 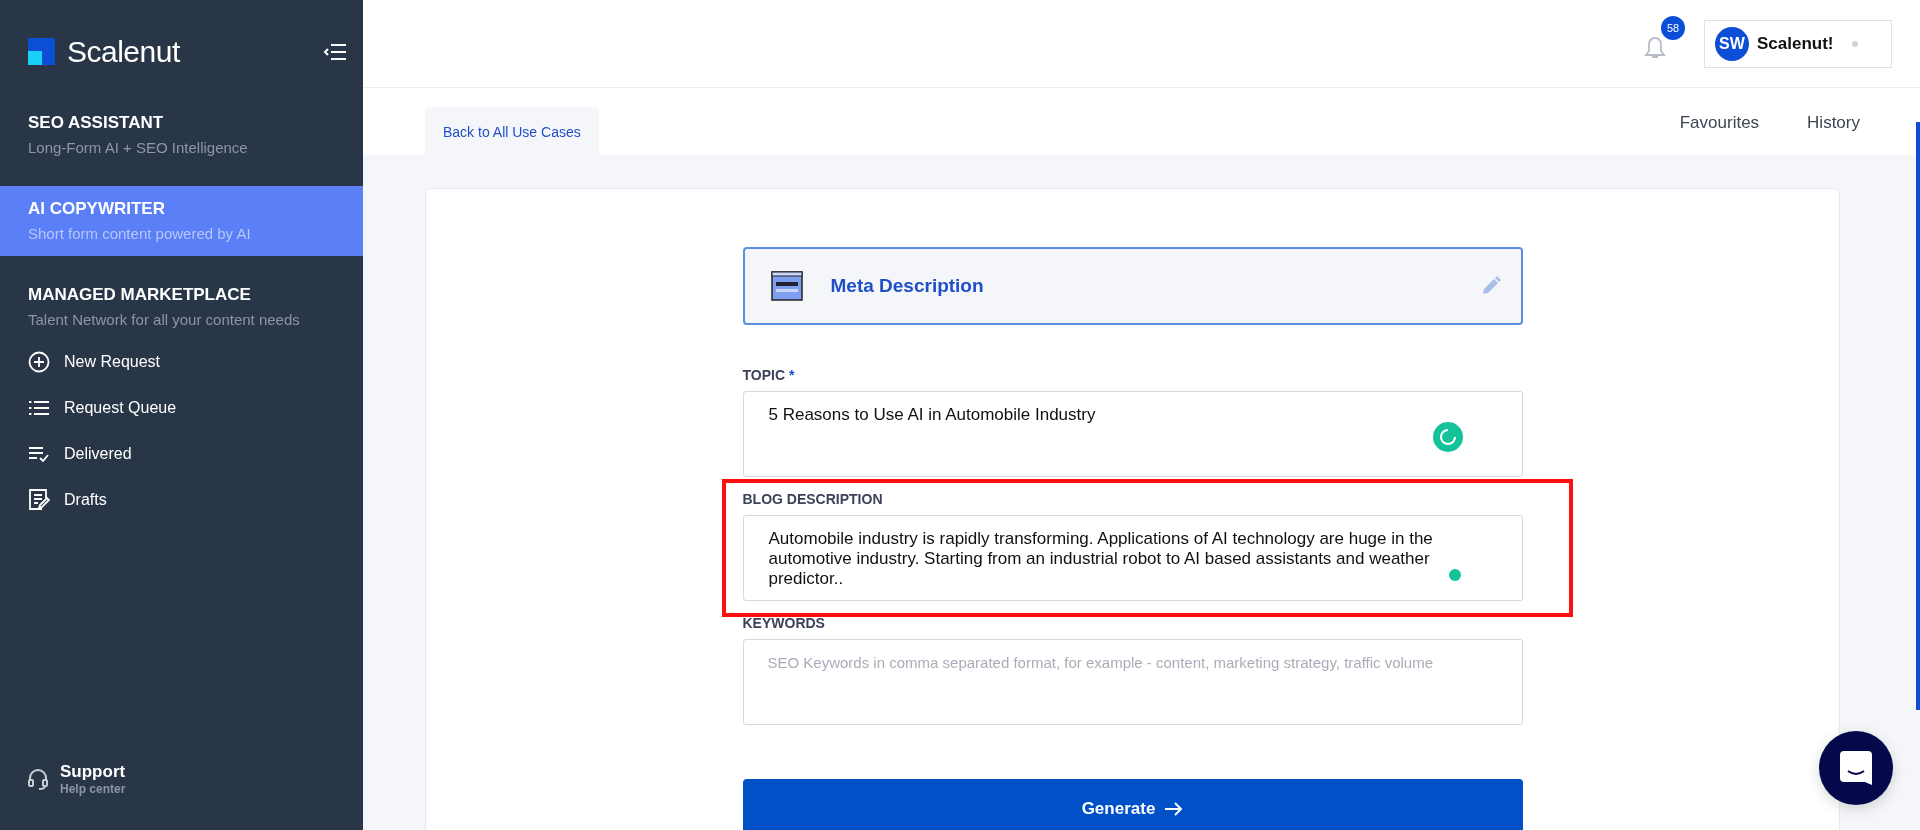 I want to click on caret-icon, so click(x=1855, y=43).